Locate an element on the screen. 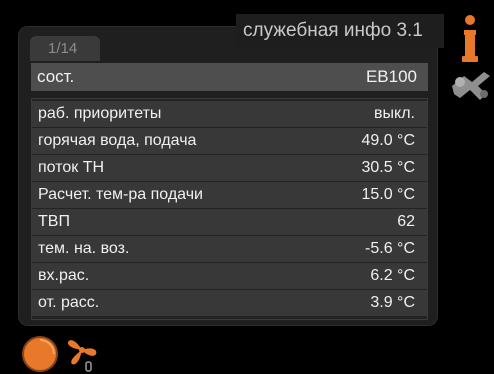 The width and height of the screenshot is (494, 374). list-item-label: от. расс. is located at coordinates (69, 302).